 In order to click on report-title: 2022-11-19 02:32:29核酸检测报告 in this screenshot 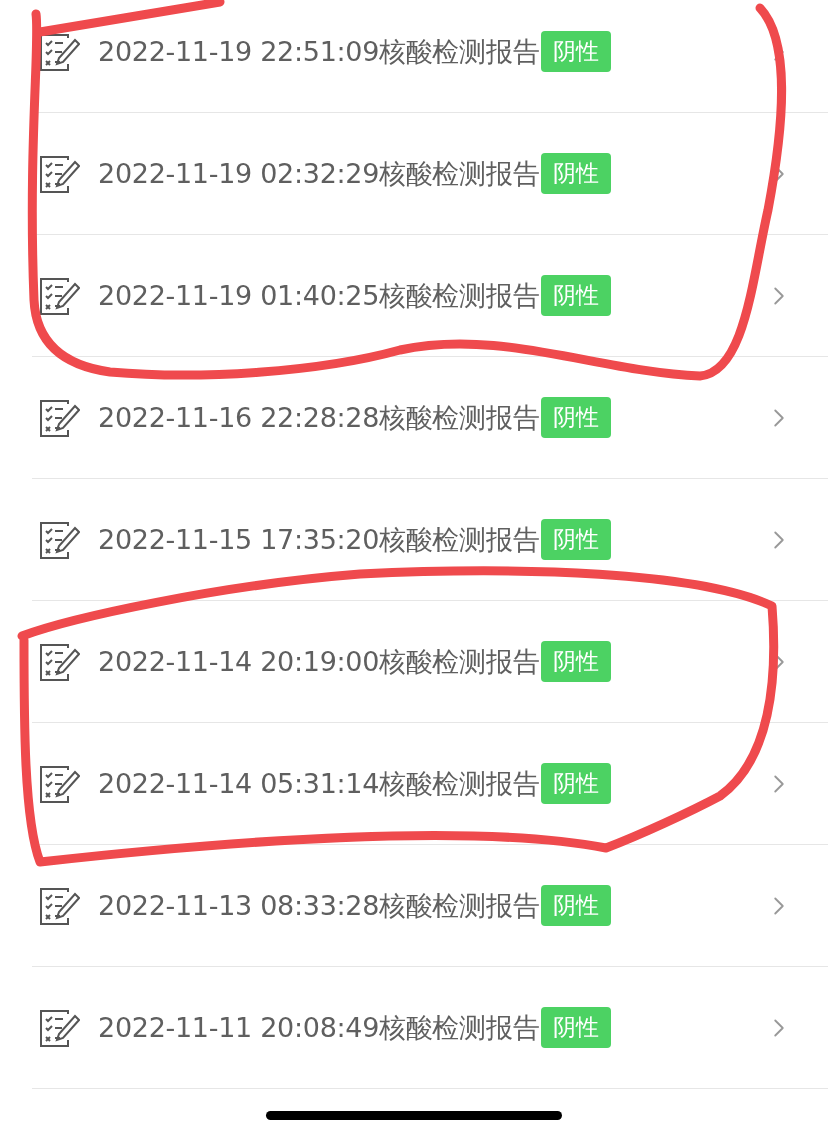, I will do `click(319, 173)`.